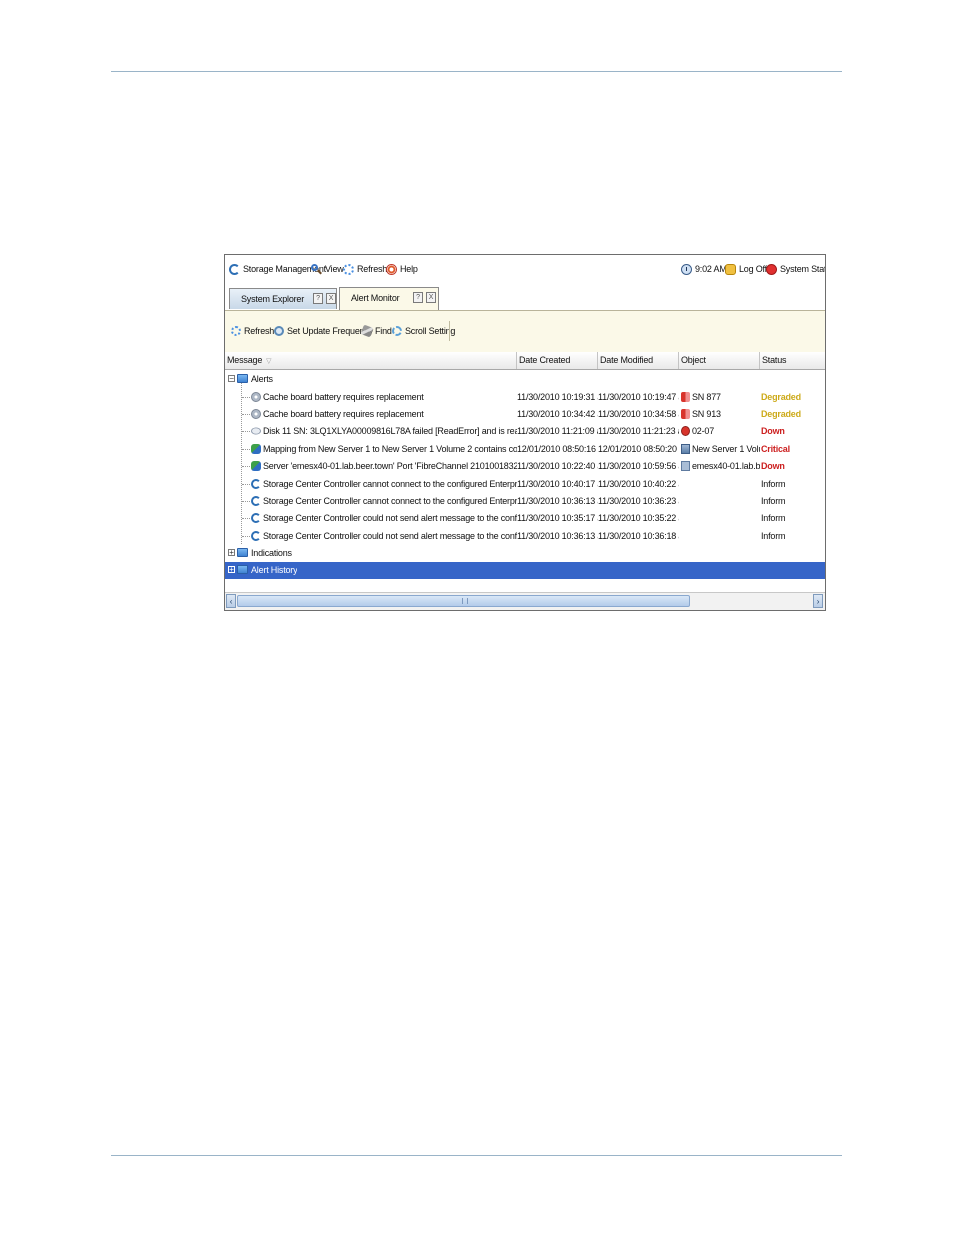 This screenshot has width=954, height=1235. I want to click on scrollbar-grip, so click(465, 601).